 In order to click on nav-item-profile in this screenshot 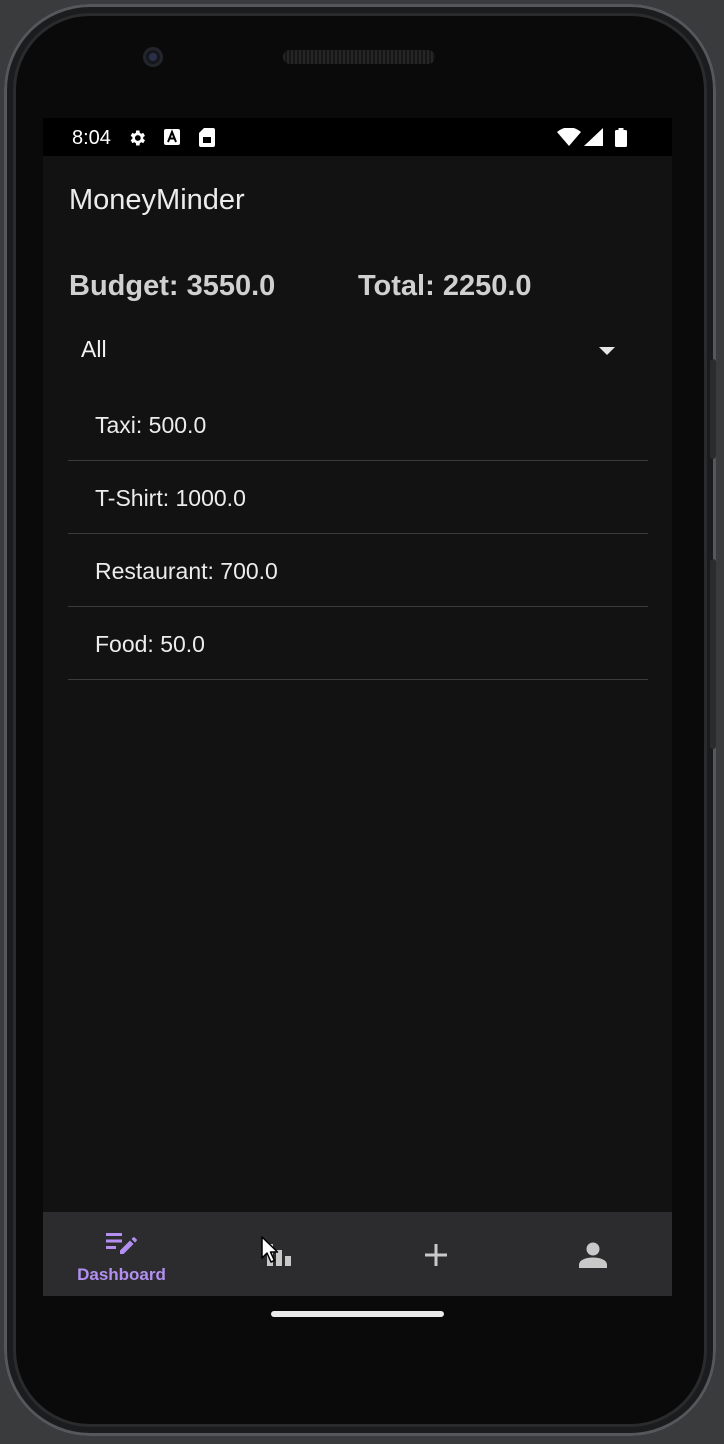, I will do `click(592, 1254)`.